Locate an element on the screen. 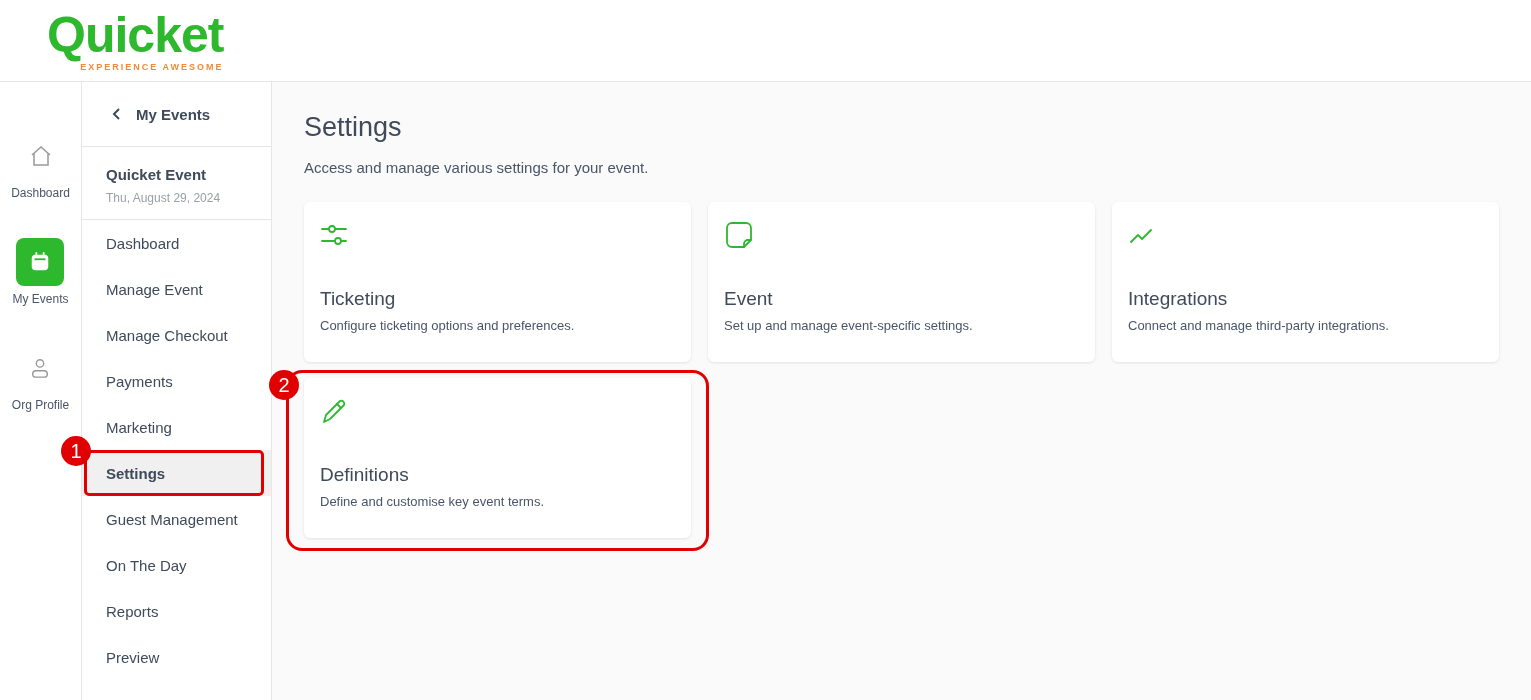 Image resolution: width=1531 pixels, height=700 pixels. rail-item: Dashboard is located at coordinates (40, 166).